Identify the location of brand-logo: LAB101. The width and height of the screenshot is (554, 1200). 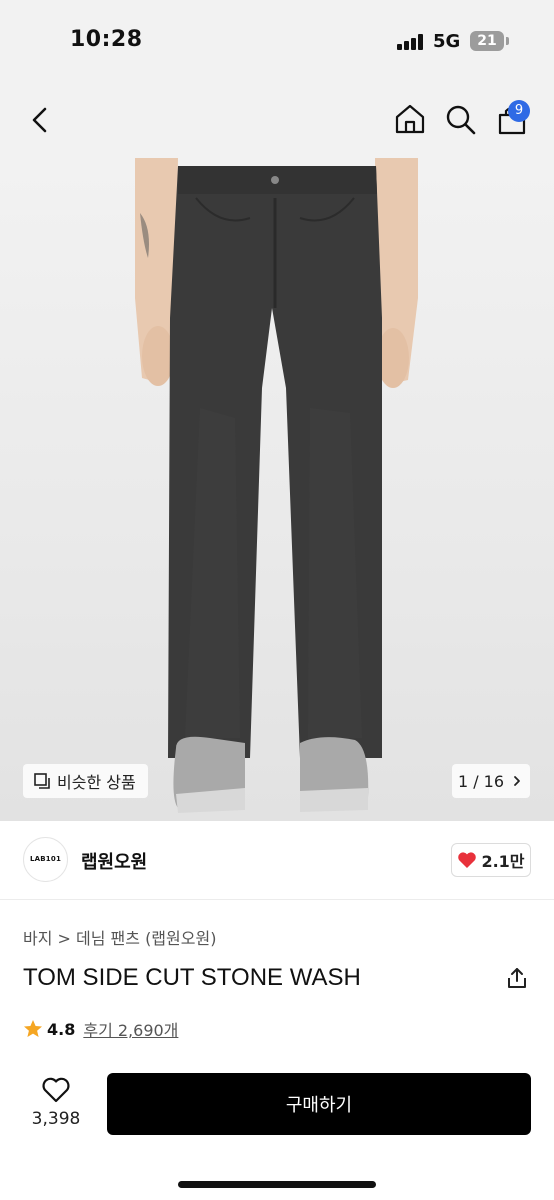
(45, 859).